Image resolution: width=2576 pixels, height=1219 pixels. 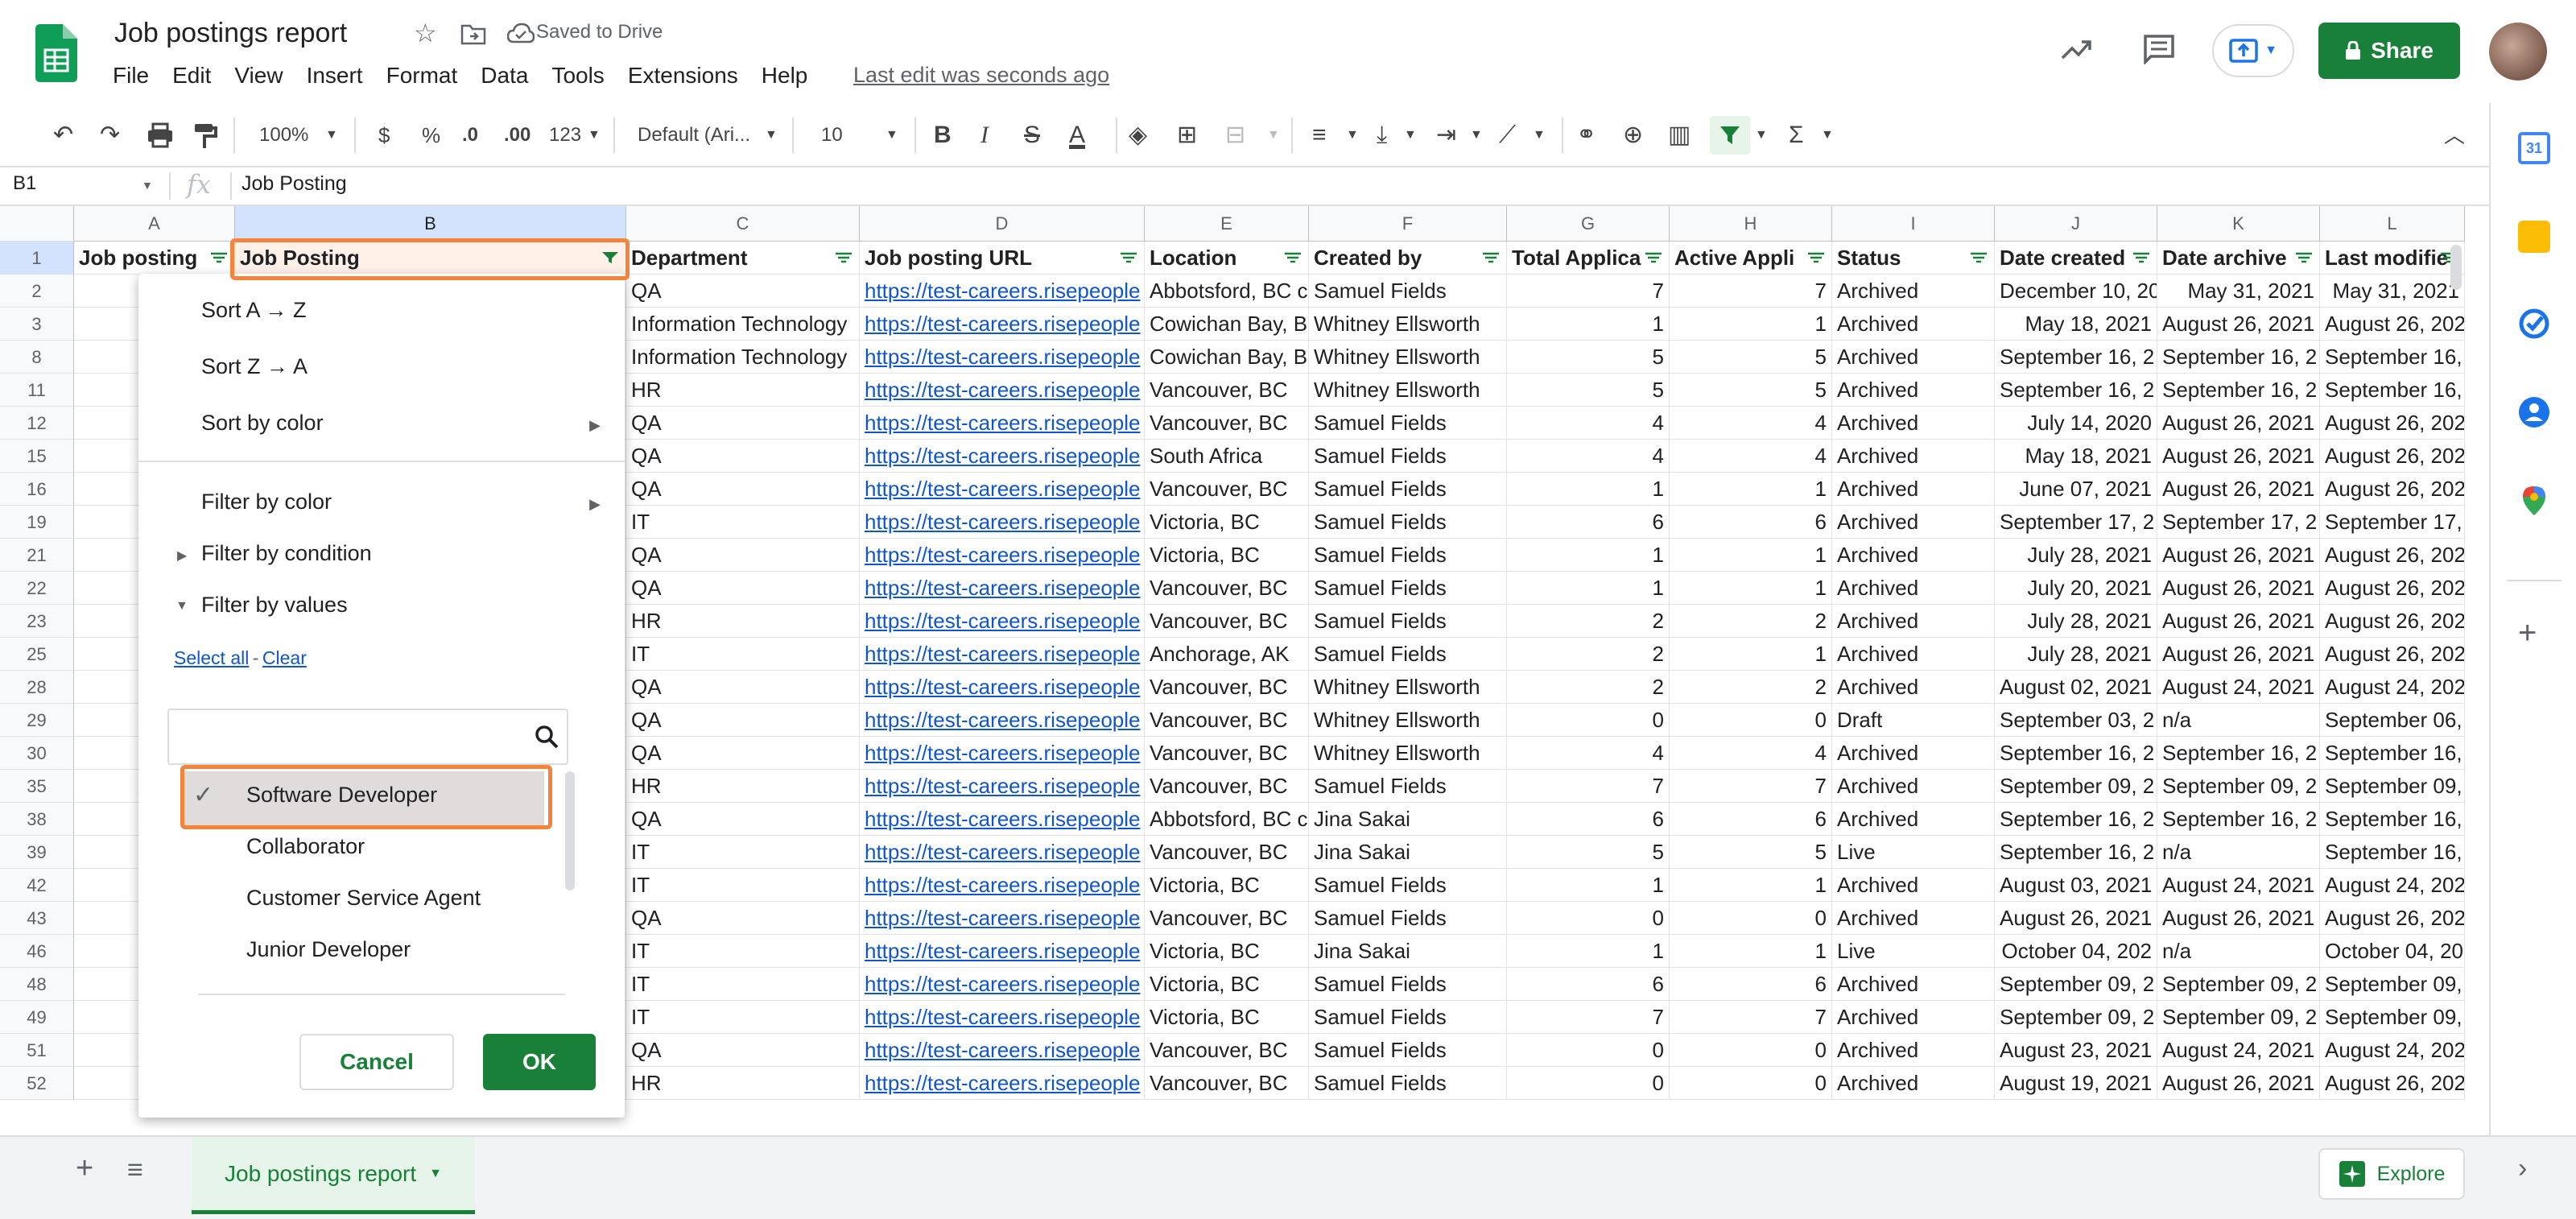 I want to click on cloud-saved-icon, so click(x=521, y=33).